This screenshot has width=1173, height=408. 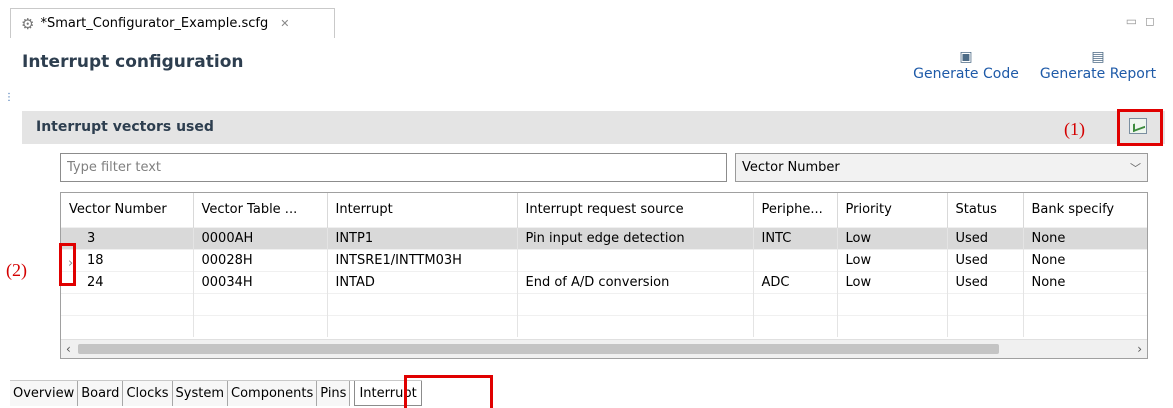 I want to click on minimize-icon: ▭, so click(x=1135, y=21).